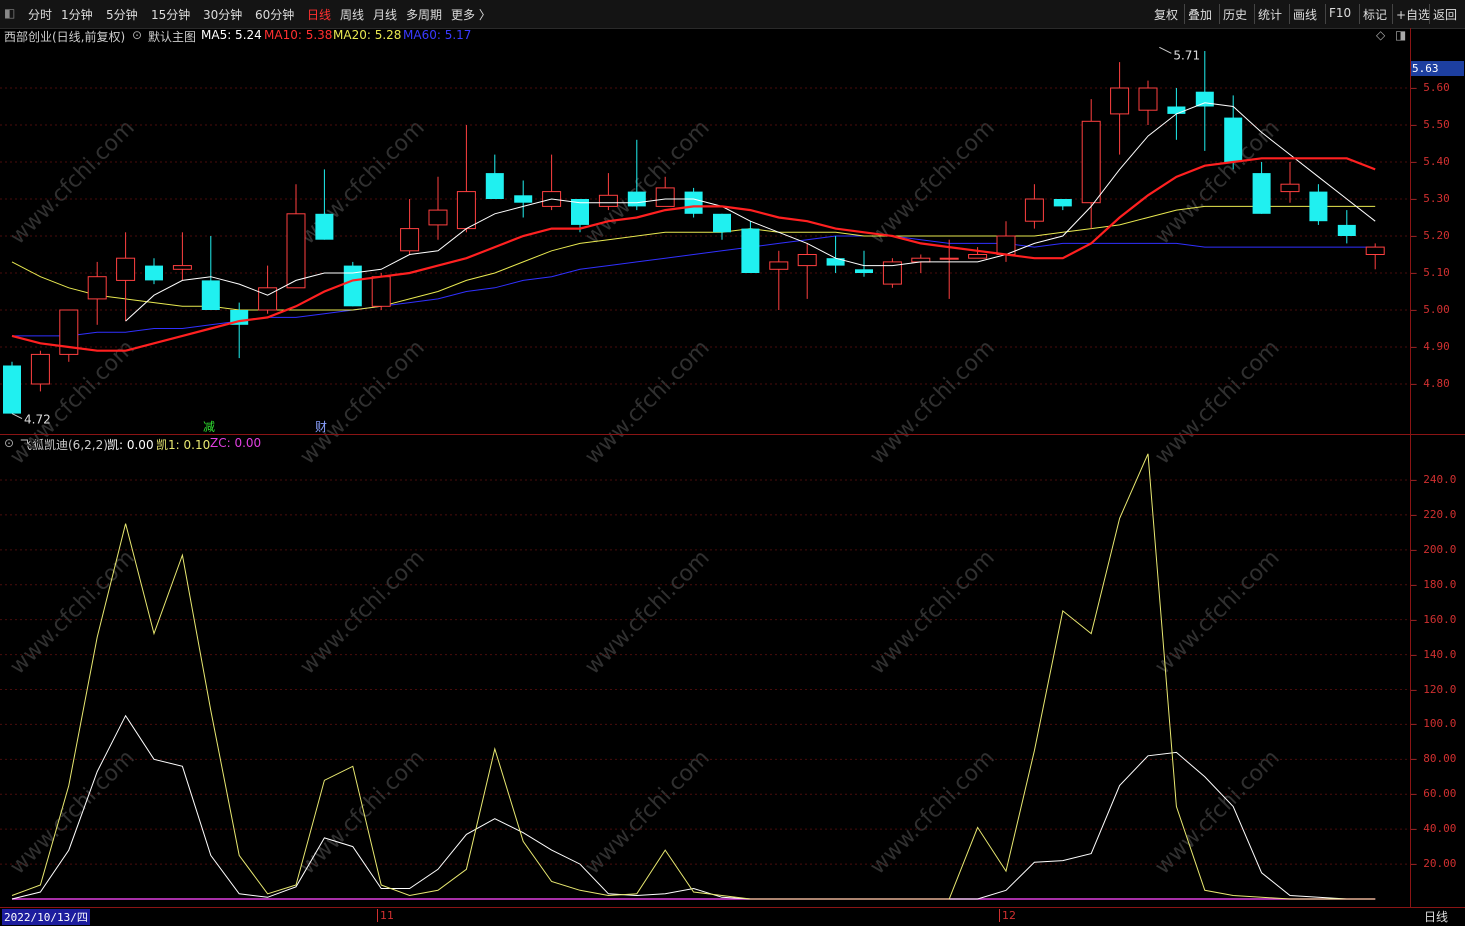 This screenshot has height=926, width=1465. Describe the element at coordinates (367, 35) in the screenshot. I see `ma20-value: MA20: 5.28` at that location.